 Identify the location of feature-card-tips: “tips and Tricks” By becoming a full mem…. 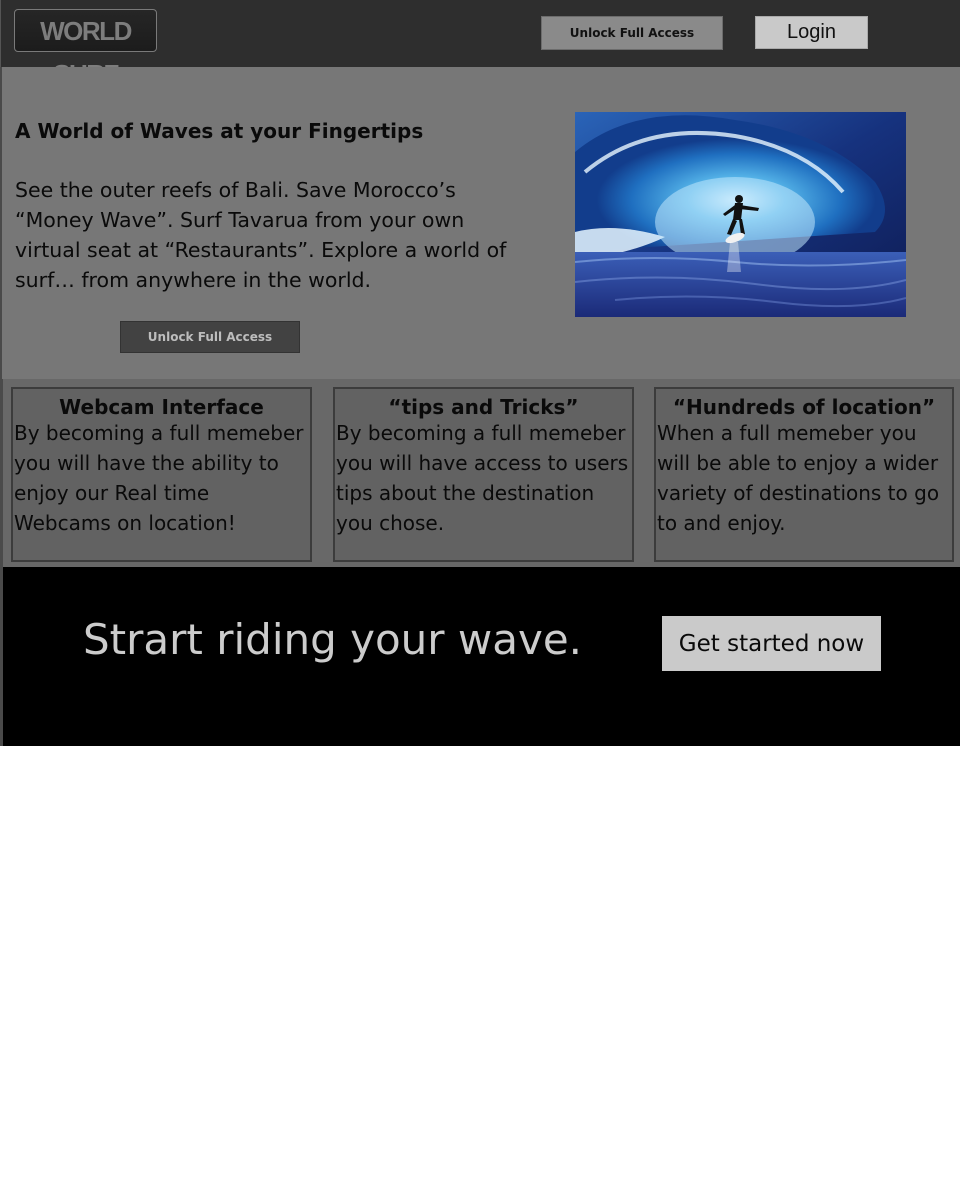
(483, 474).